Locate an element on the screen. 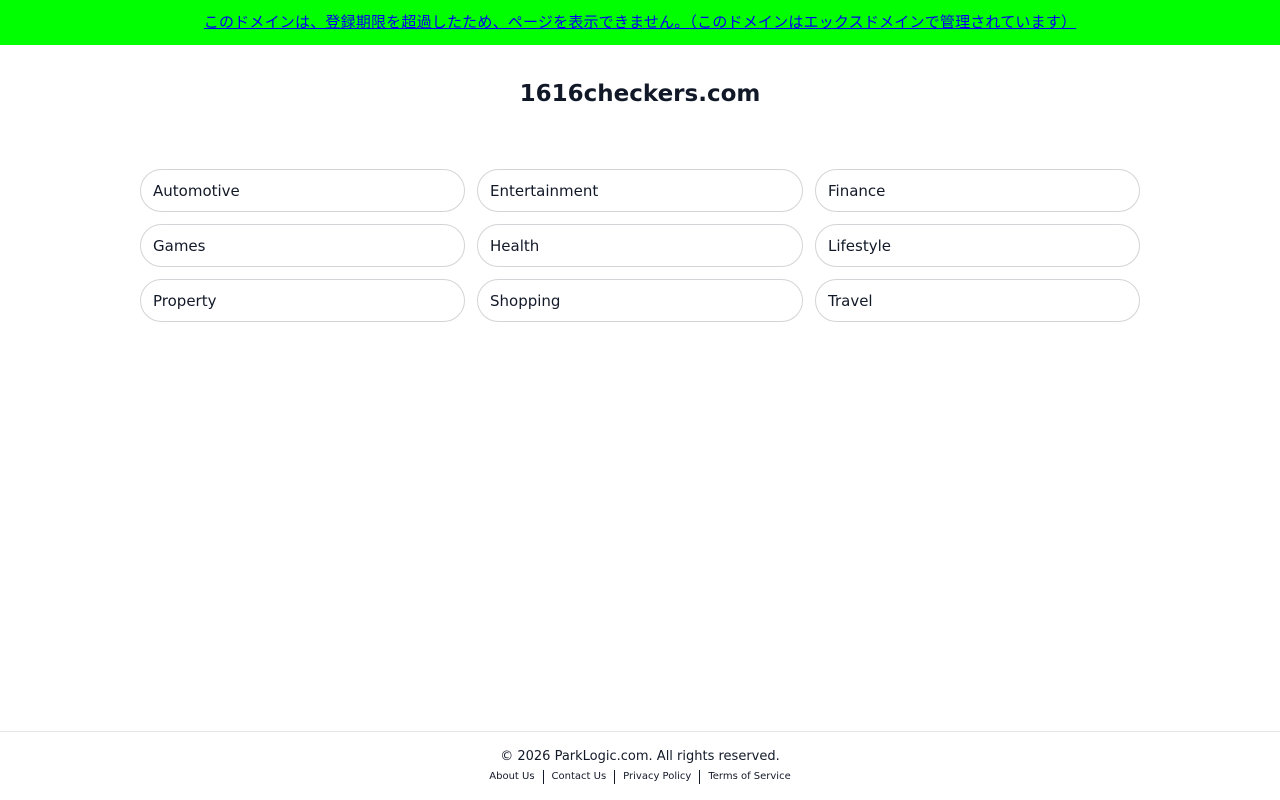 Image resolution: width=1280 pixels, height=800 pixels. site-title: 1616checkers.com is located at coordinates (640, 94).